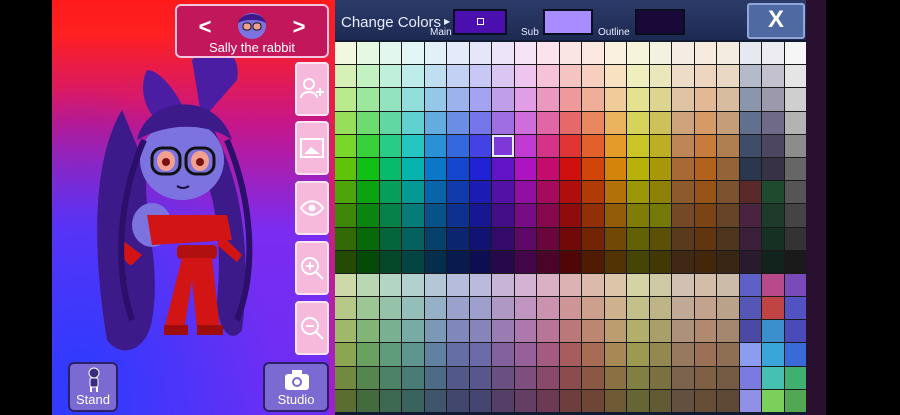 The width and height of the screenshot is (900, 415). Describe the element at coordinates (660, 22) in the screenshot. I see `outline-color-swatch` at that location.